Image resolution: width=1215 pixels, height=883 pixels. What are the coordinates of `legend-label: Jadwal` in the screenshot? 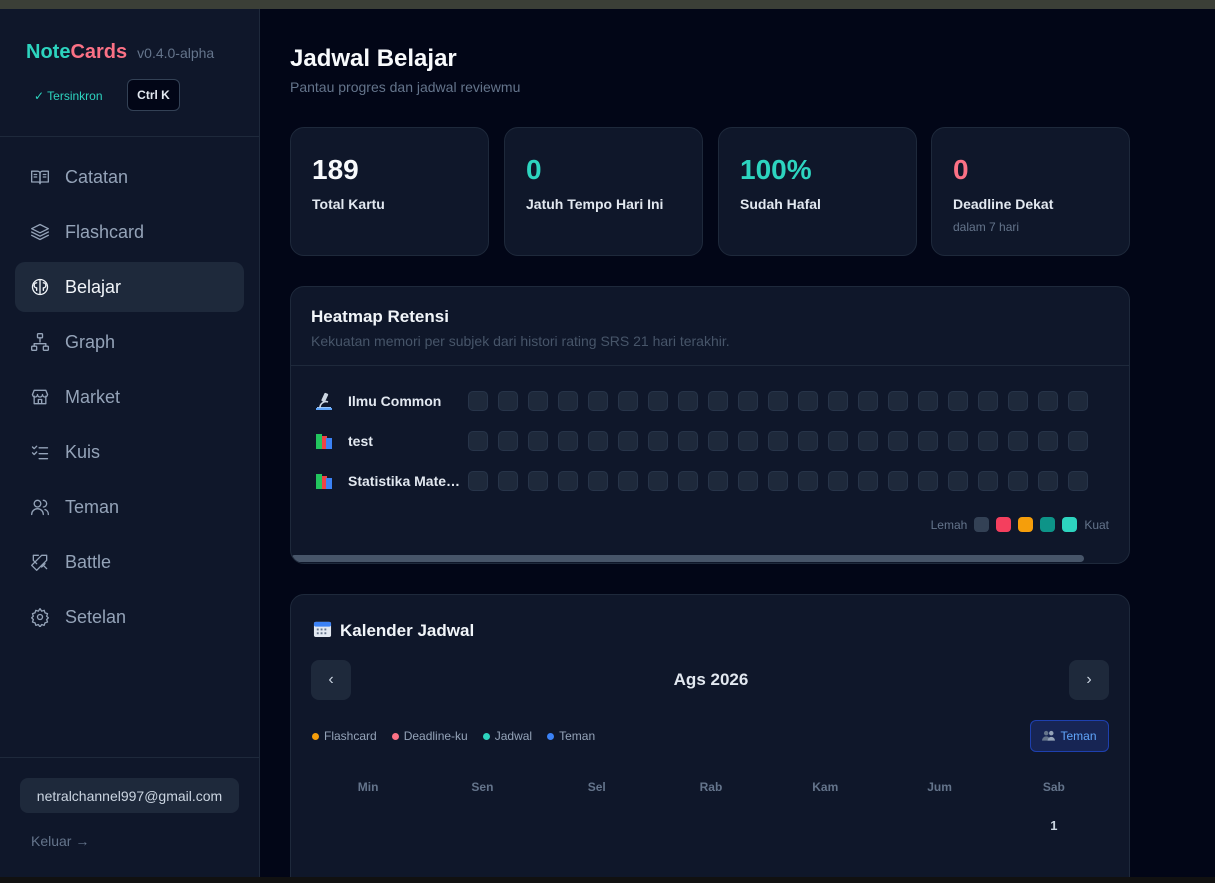 It's located at (513, 736).